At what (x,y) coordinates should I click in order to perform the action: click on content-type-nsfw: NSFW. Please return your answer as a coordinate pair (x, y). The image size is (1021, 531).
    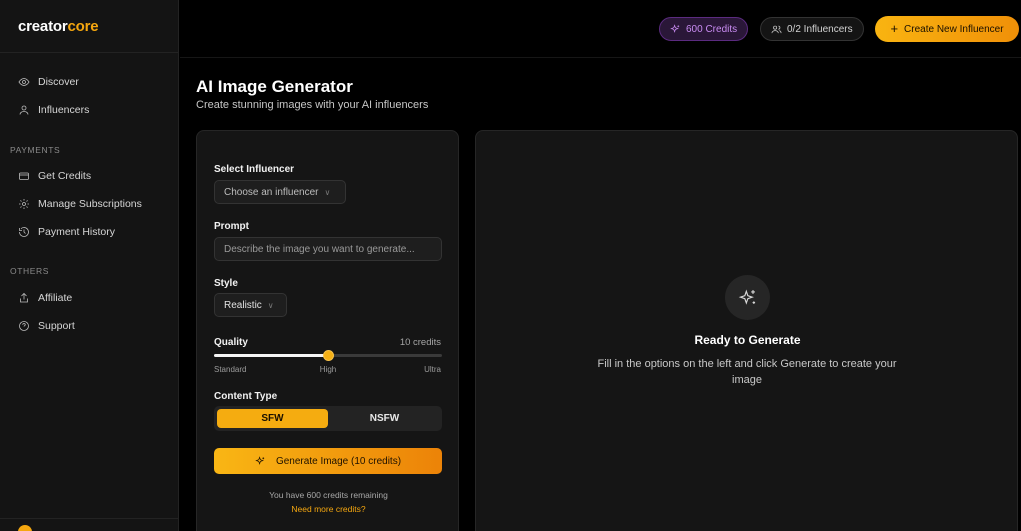
    Looking at the image, I should click on (384, 418).